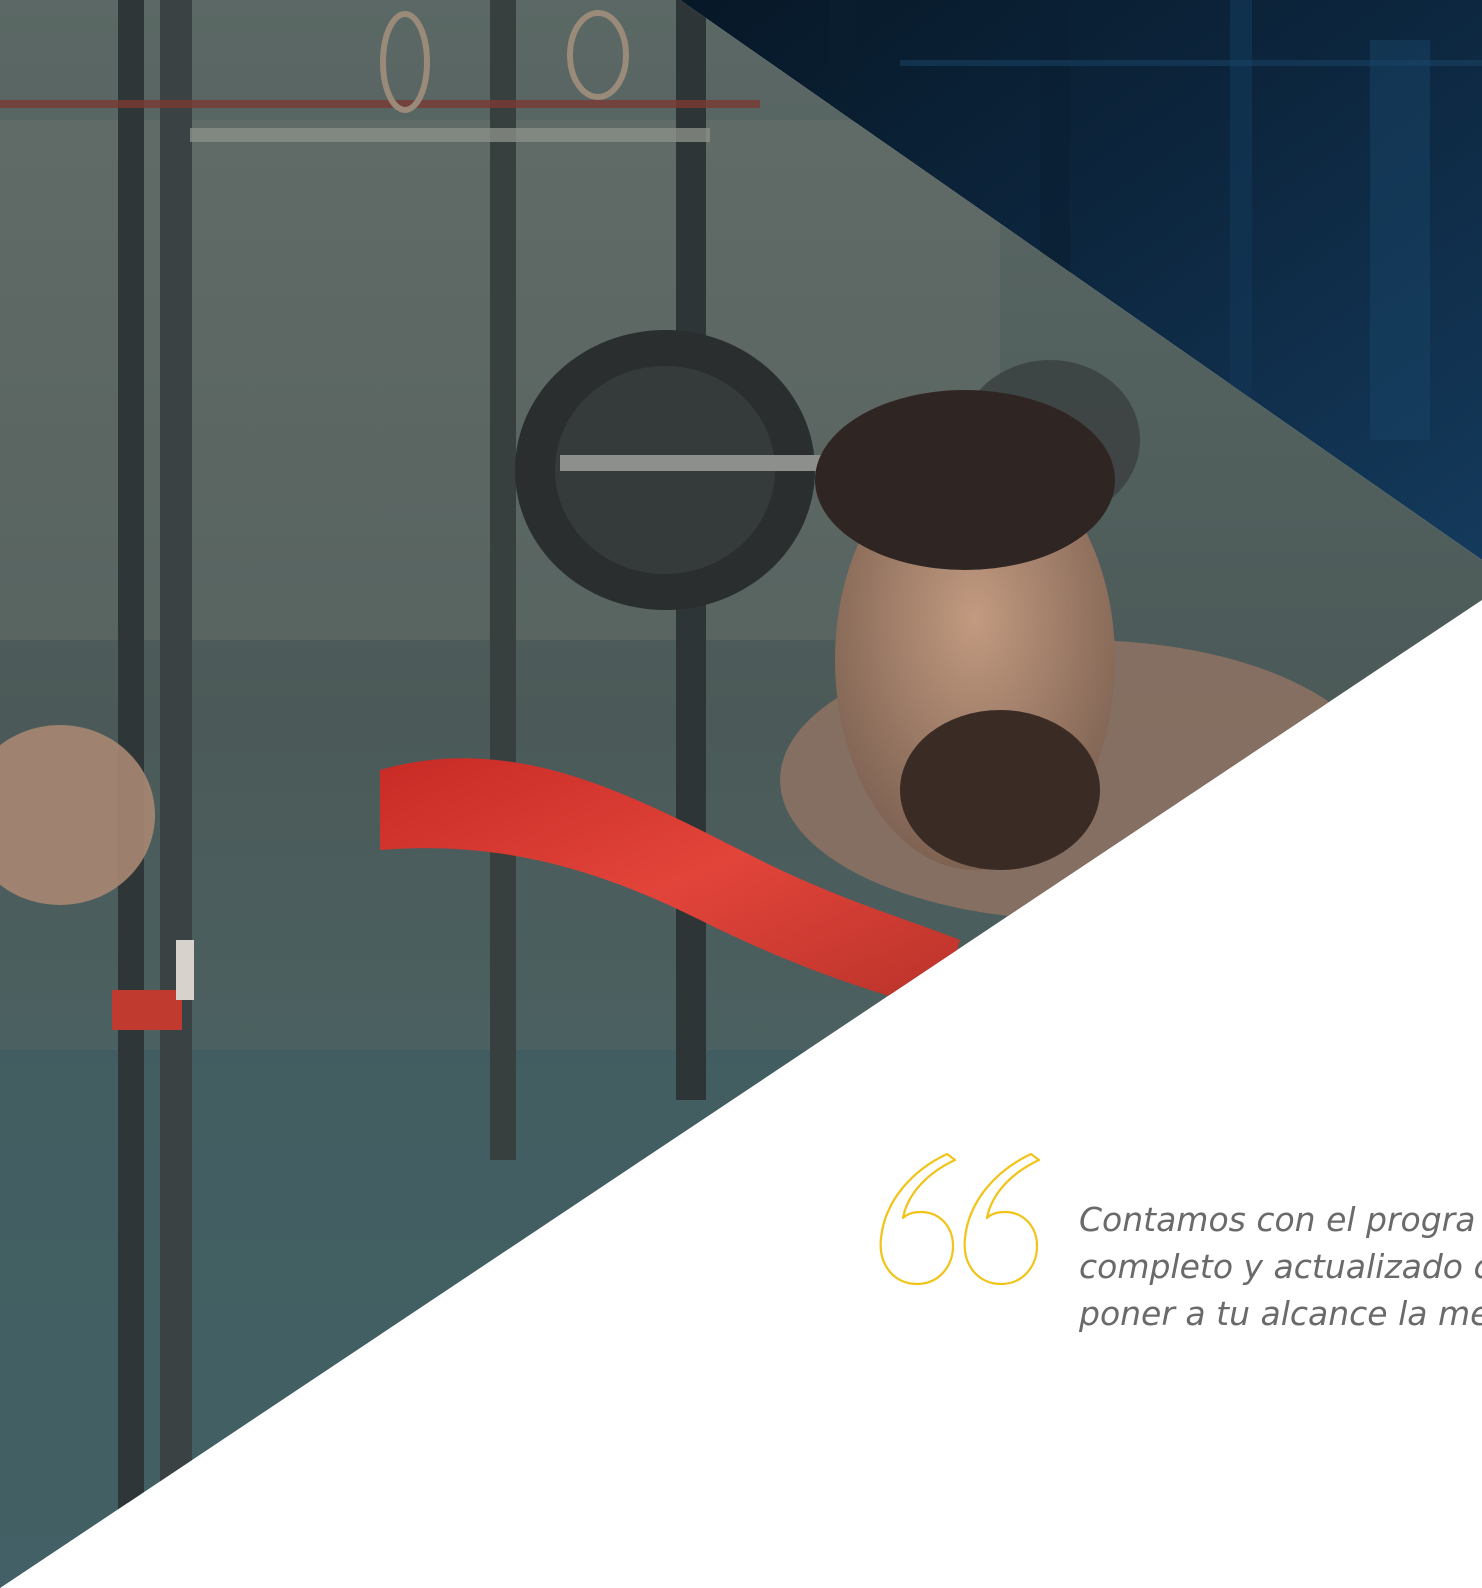 This screenshot has width=1482, height=1588. I want to click on quote-line-2: completo y actualizado c, so click(1280, 1266).